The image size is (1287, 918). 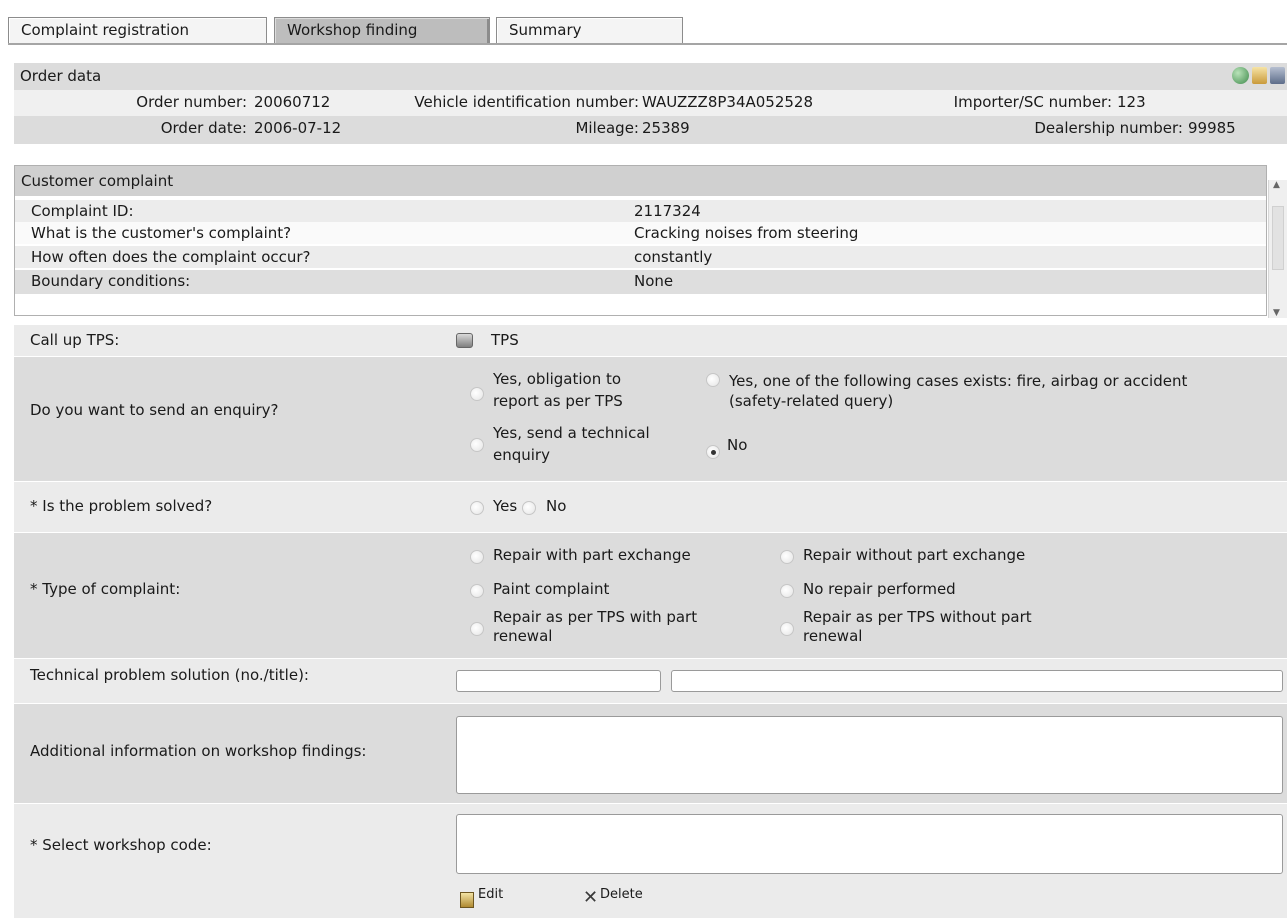 What do you see at coordinates (917, 617) in the screenshot?
I see `type-tps-no-renewal-line1: Repair as per TPS without part` at bounding box center [917, 617].